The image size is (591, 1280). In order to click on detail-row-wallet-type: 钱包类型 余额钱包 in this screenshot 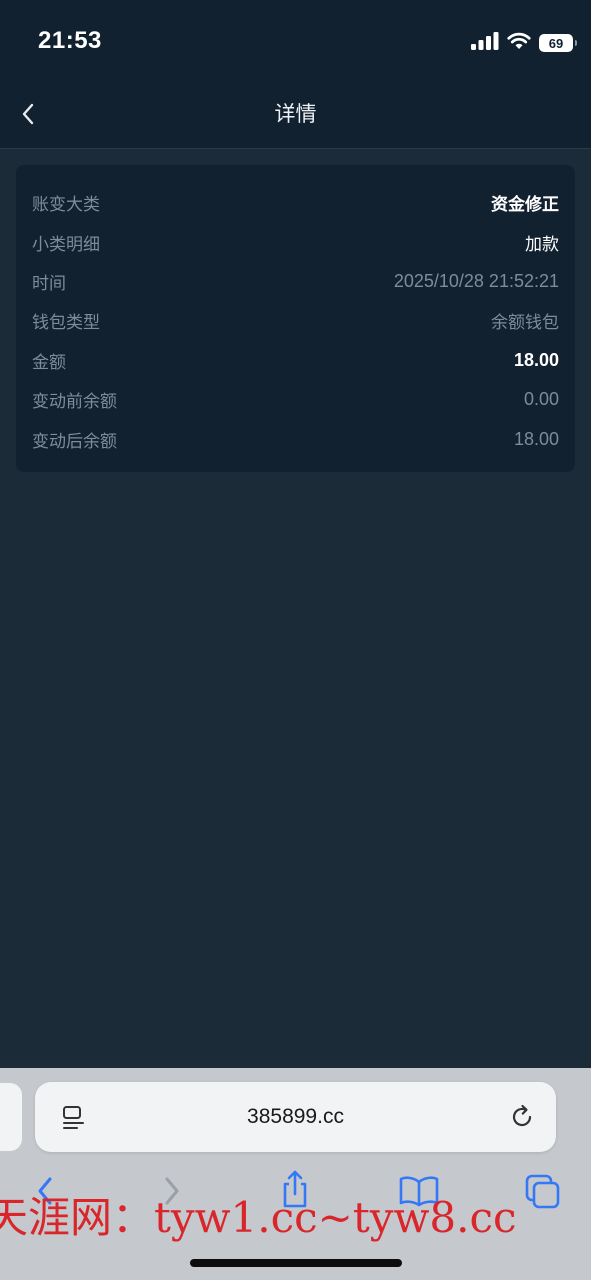, I will do `click(295, 320)`.